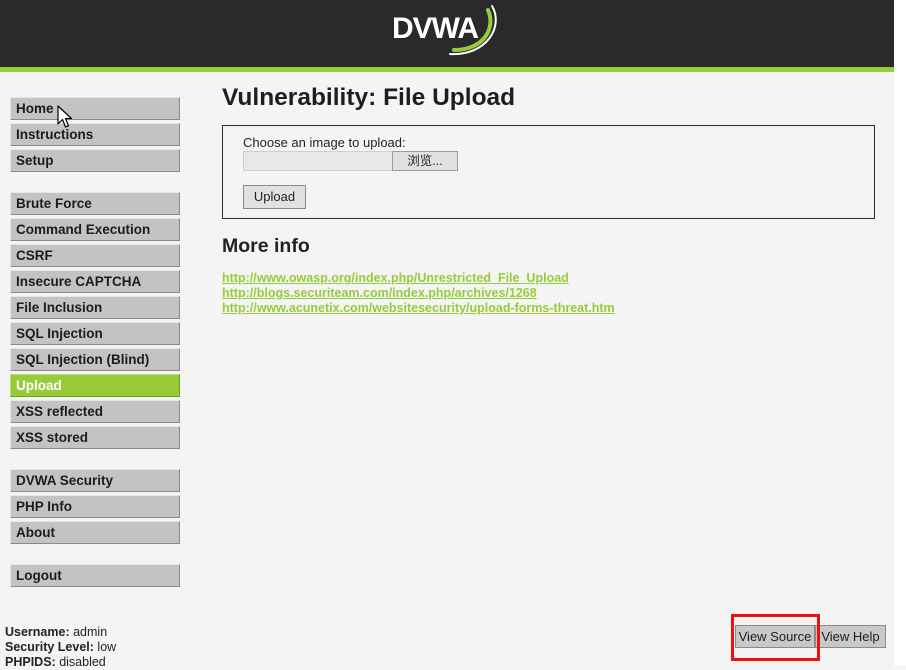 The image size is (906, 670). What do you see at coordinates (95, 333) in the screenshot?
I see `sidebar-item-sql-injection: SQL Injection` at bounding box center [95, 333].